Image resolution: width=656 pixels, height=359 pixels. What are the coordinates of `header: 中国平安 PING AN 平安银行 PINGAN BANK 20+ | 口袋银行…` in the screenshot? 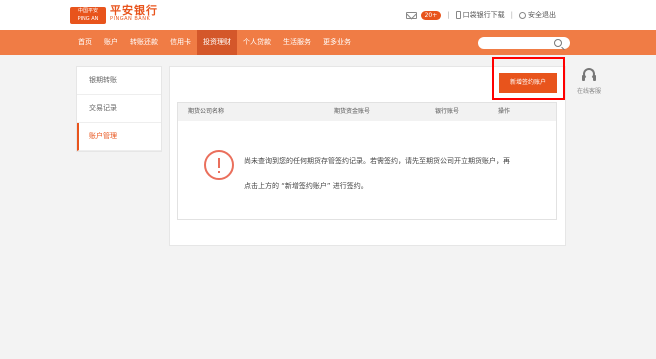 It's located at (328, 15).